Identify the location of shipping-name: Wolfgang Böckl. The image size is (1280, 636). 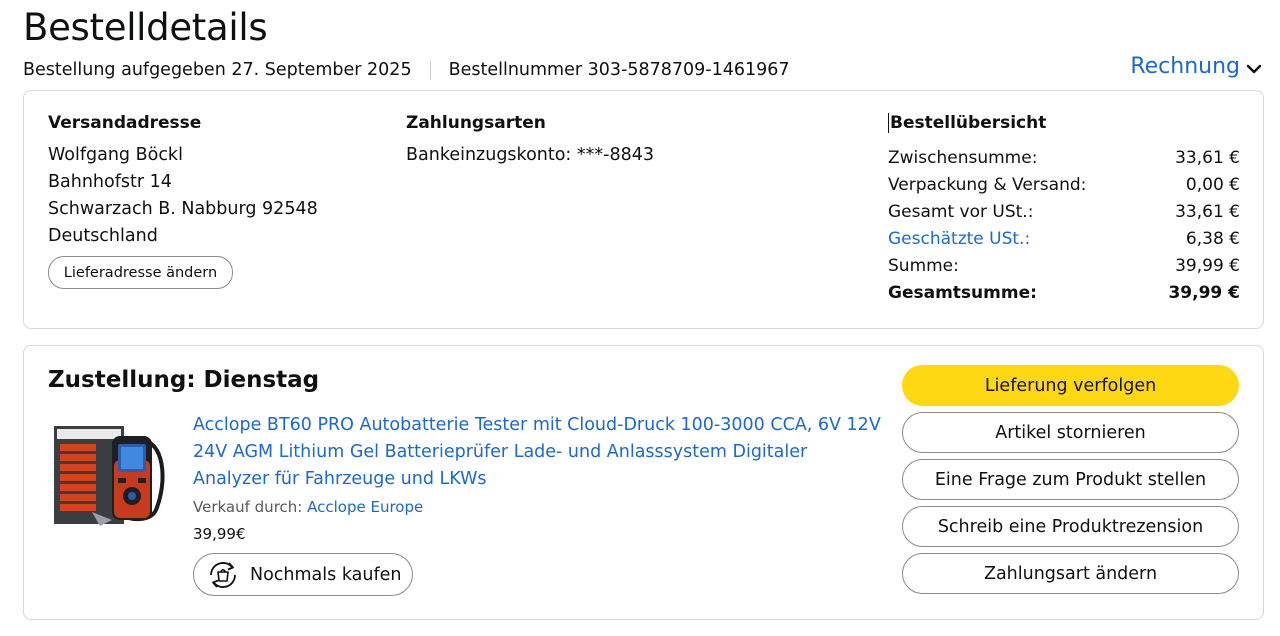
(115, 155).